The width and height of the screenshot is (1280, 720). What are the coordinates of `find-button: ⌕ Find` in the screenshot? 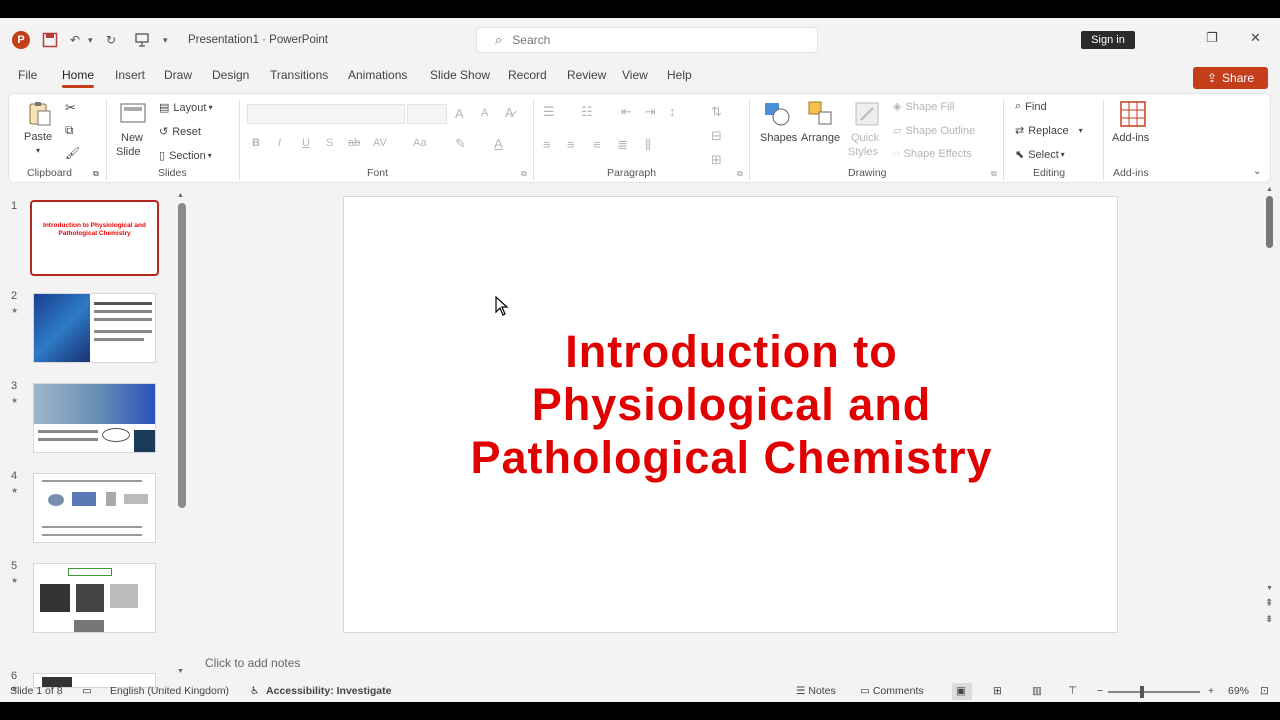 It's located at (1031, 106).